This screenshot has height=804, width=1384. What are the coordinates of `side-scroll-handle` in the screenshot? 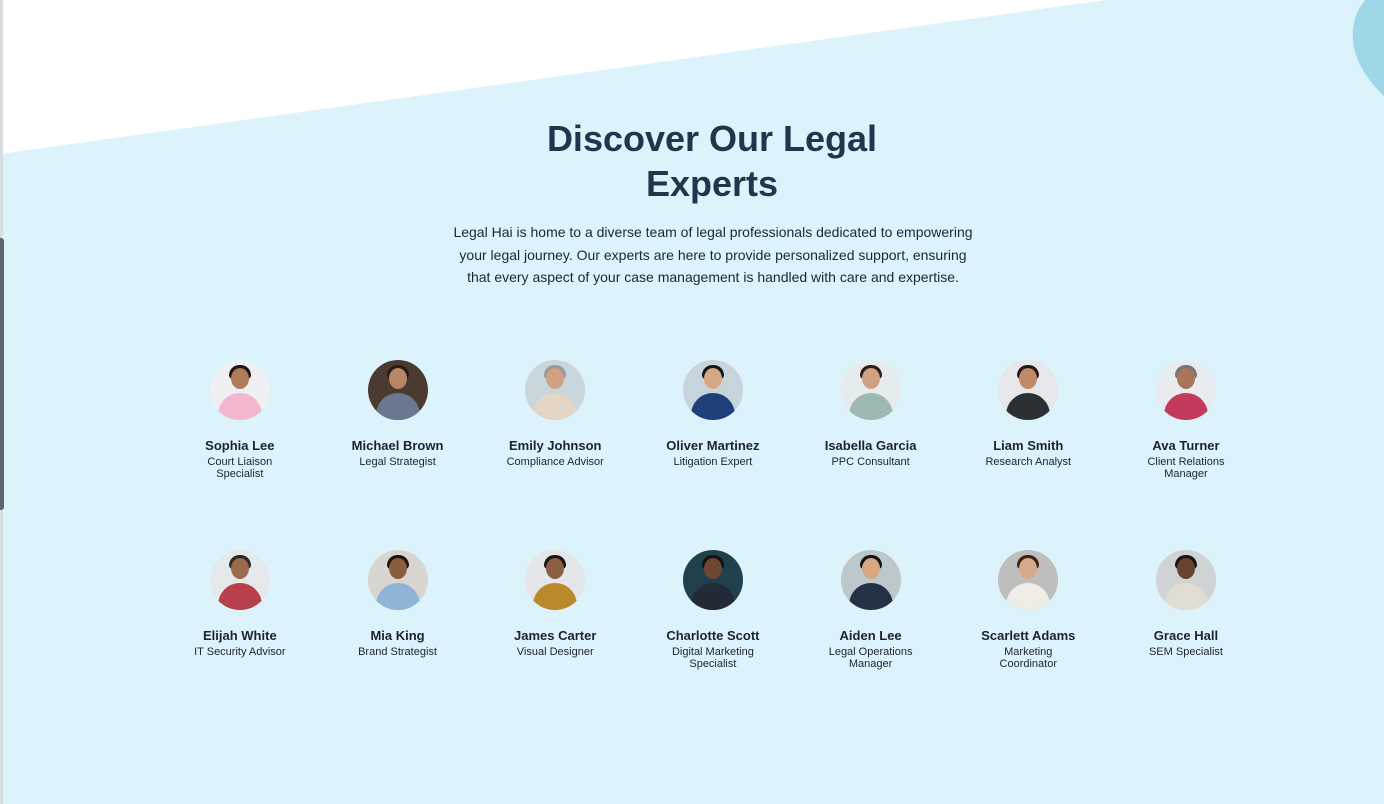 It's located at (2, 374).